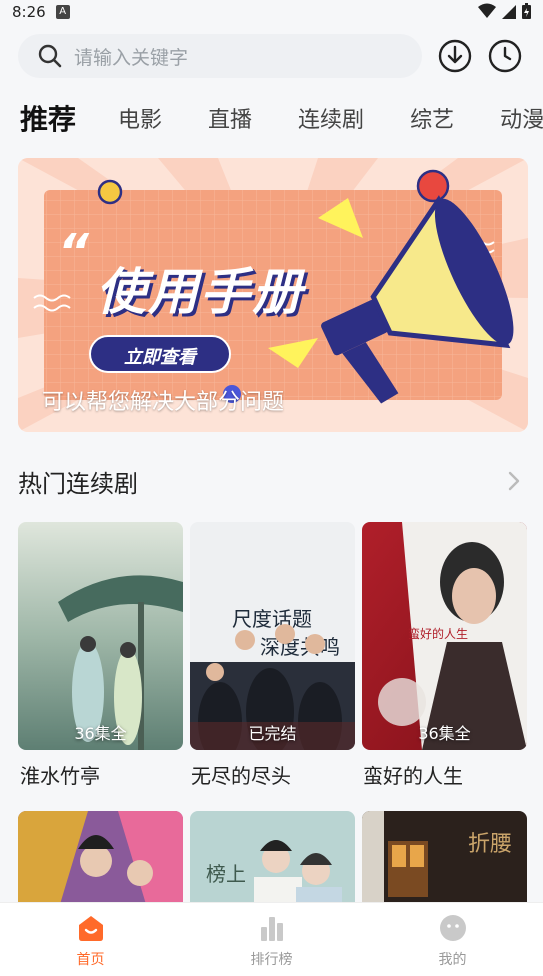 This screenshot has width=543, height=976. What do you see at coordinates (432, 118) in the screenshot?
I see `tab-variety: 综艺` at bounding box center [432, 118].